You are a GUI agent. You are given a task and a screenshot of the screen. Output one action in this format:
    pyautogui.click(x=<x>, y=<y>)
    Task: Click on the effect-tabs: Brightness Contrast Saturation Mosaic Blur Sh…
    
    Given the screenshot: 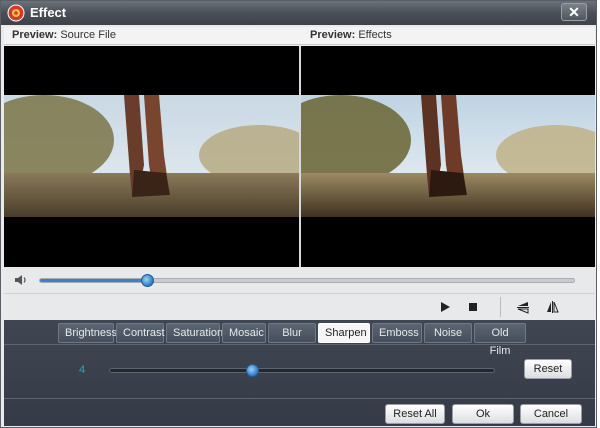 What is the action you would take?
    pyautogui.click(x=292, y=340)
    